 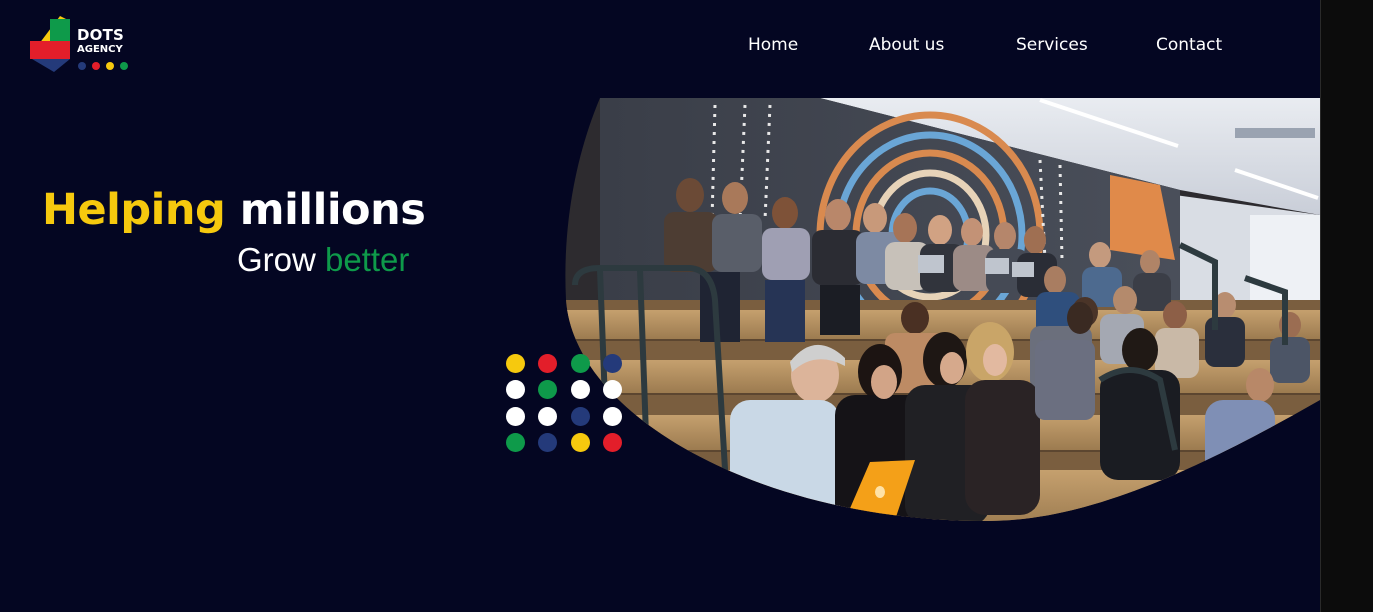 What do you see at coordinates (323, 260) in the screenshot?
I see `hero-subheadline: Grow better` at bounding box center [323, 260].